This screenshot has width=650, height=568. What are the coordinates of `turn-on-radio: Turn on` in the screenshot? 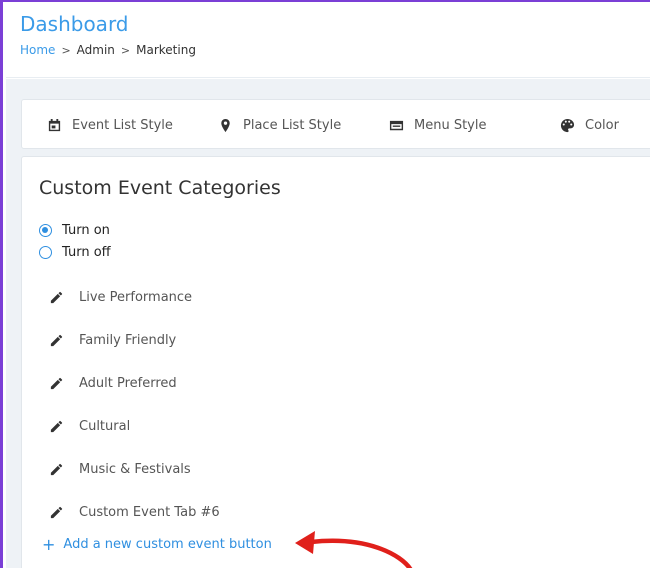 It's located at (74, 230).